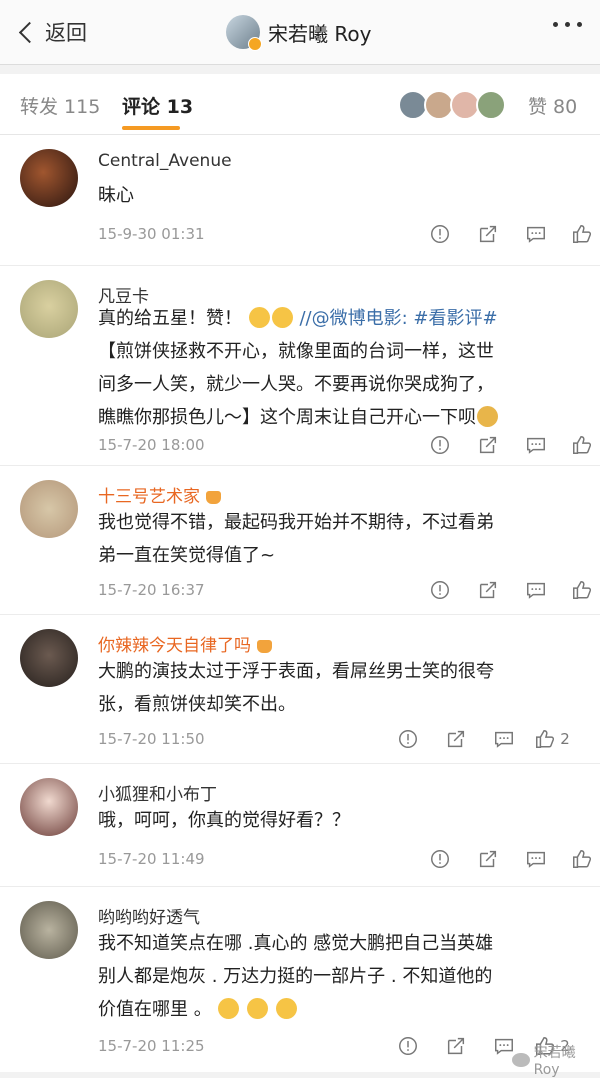 The image size is (600, 1078). I want to click on comment-actions: 2, so click(480, 739).